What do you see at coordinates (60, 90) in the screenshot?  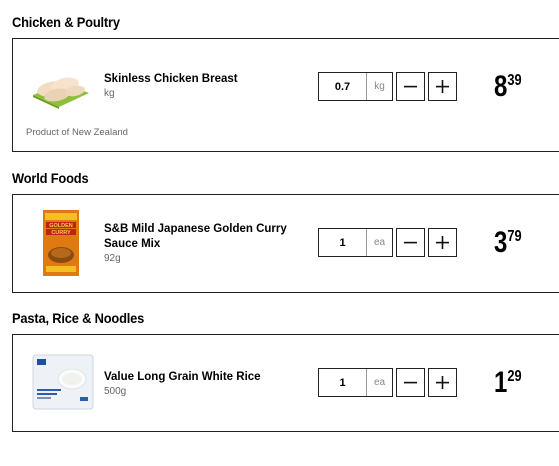 I see `chicken-breast-image` at bounding box center [60, 90].